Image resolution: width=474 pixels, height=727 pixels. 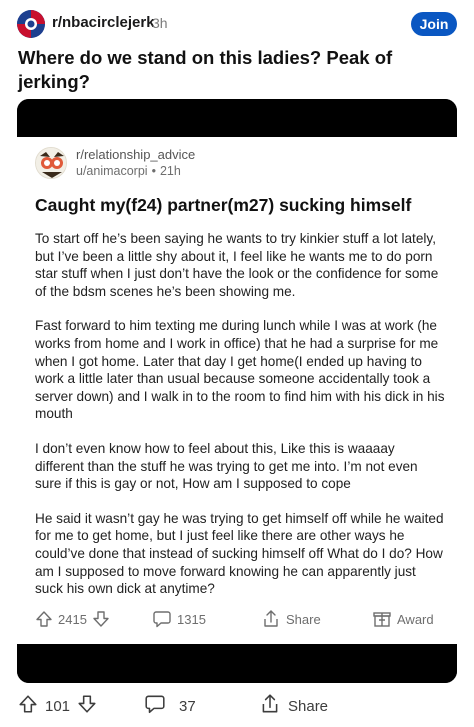 I want to click on post-action-bar: 101 37 Share, so click(x=237, y=706).